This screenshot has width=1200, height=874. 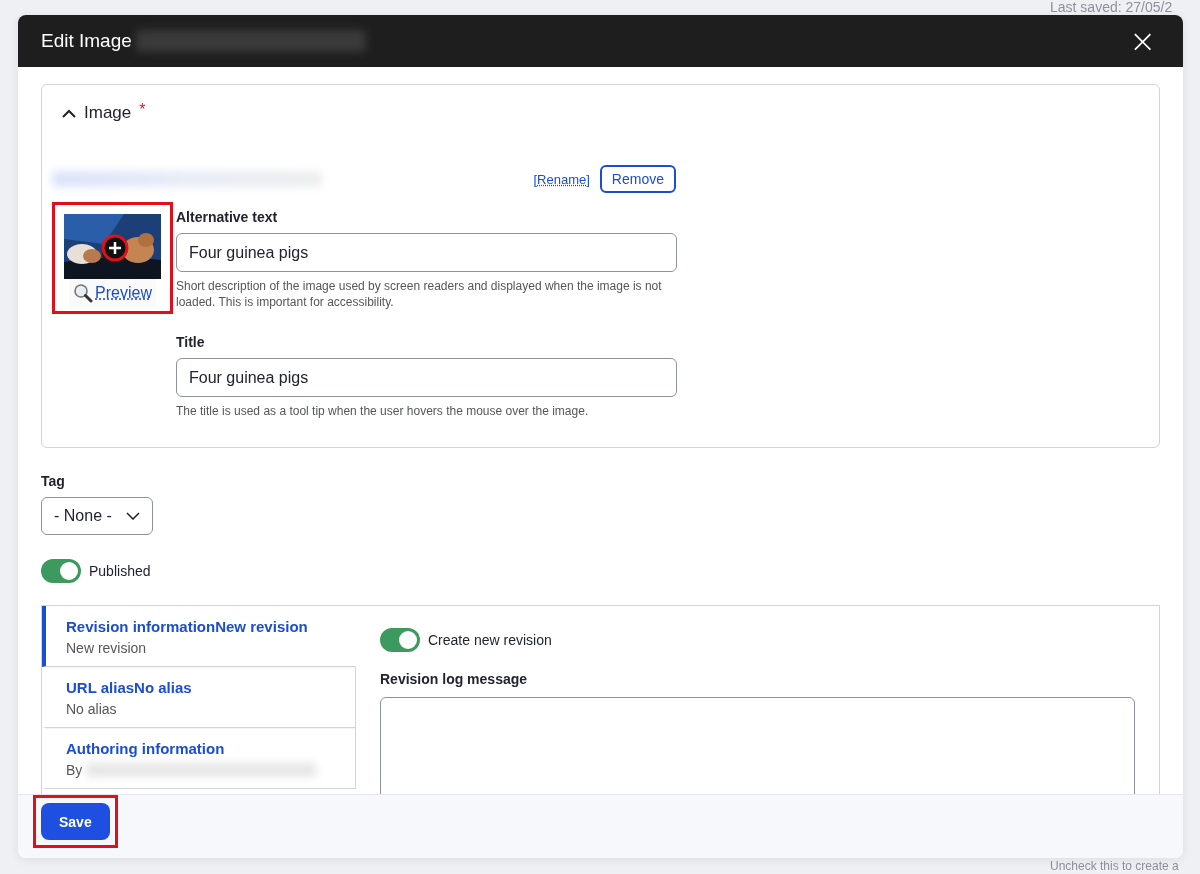 I want to click on vertical-tab: Revision informationNew revision New revision, so click(x=199, y=636).